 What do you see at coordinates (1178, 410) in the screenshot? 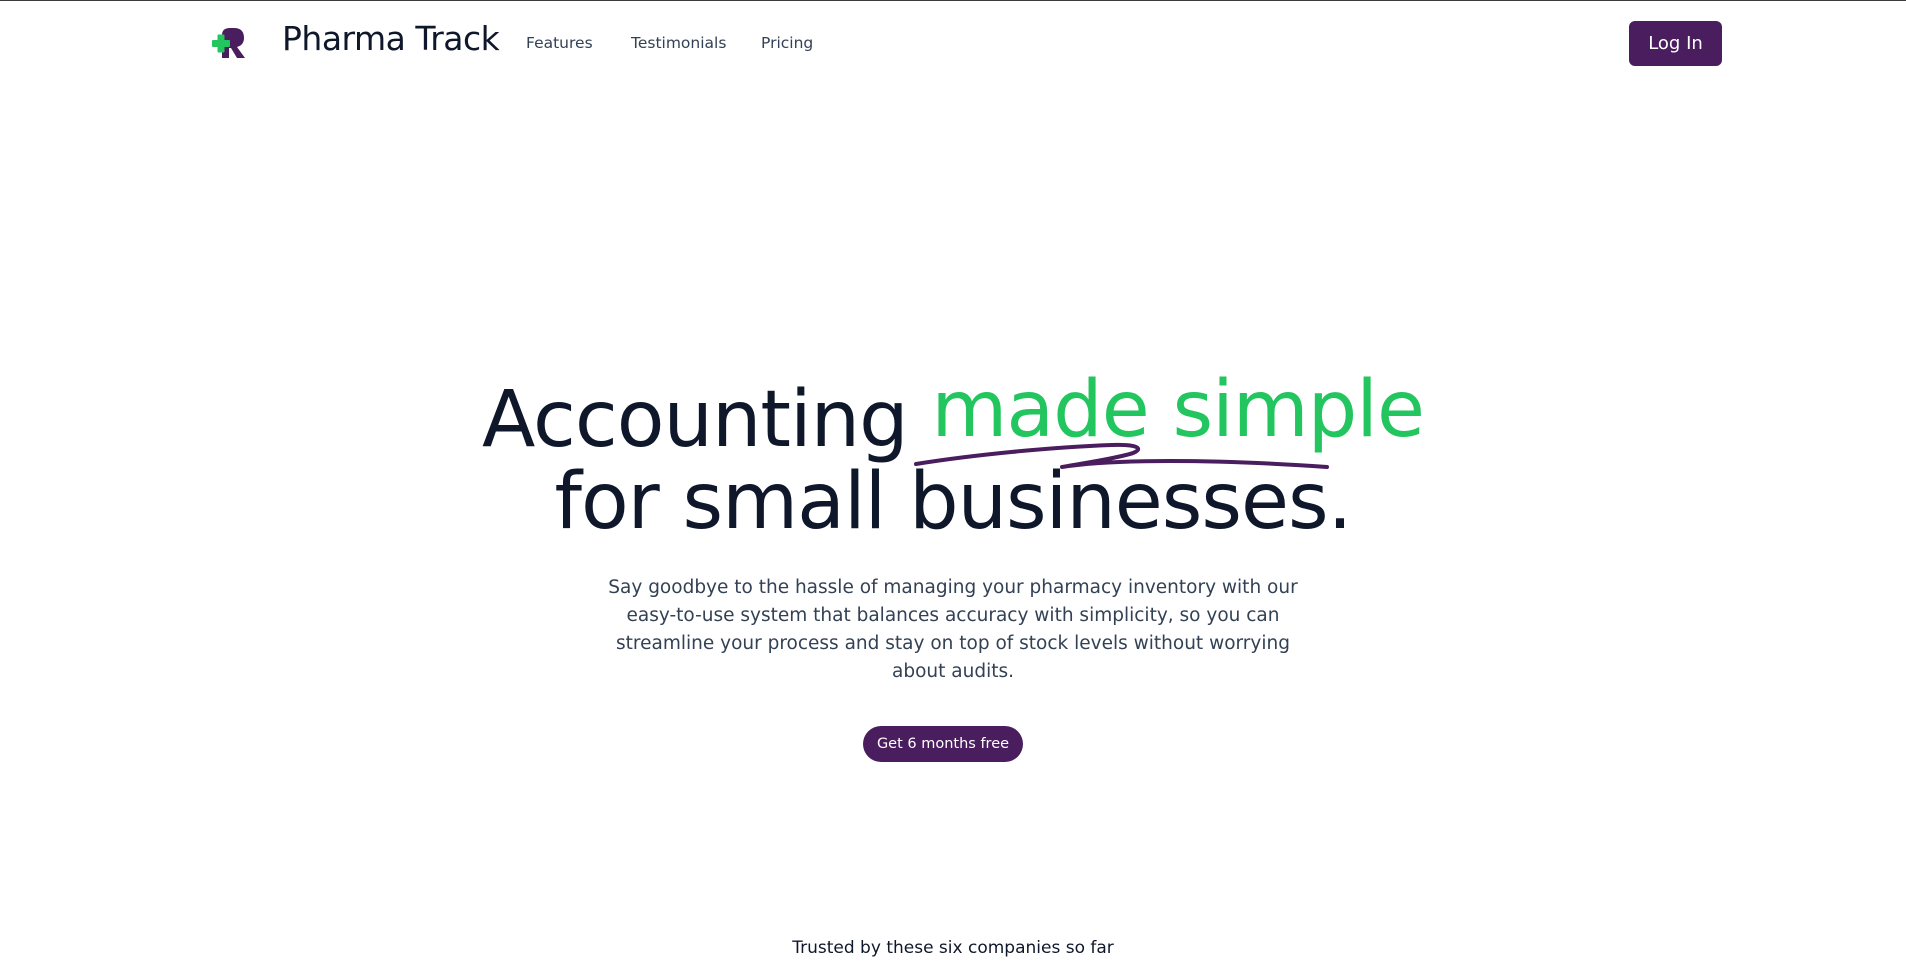
I see `hero-title-accent: made simple` at bounding box center [1178, 410].